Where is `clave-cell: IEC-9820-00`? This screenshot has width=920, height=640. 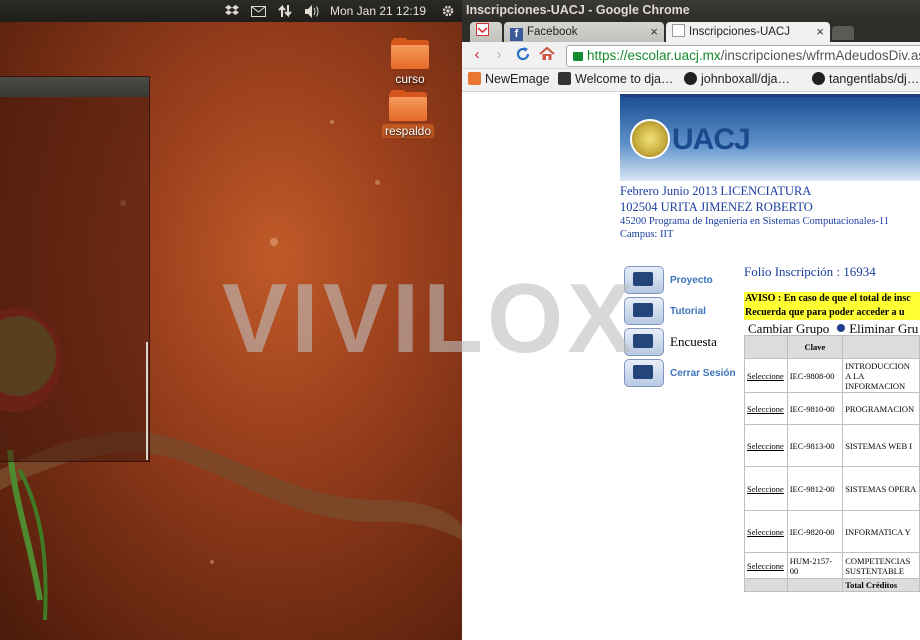
clave-cell: IEC-9820-00 is located at coordinates (815, 531).